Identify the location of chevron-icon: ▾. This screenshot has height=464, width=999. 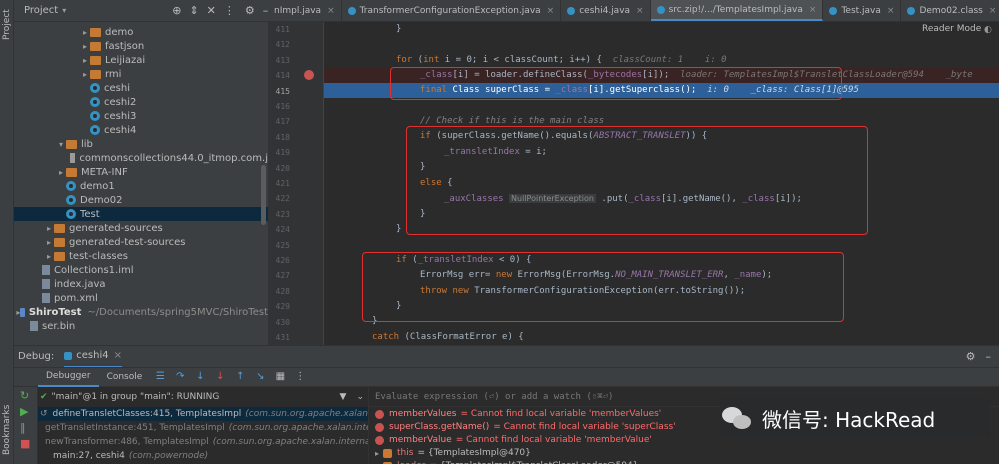
(61, 144).